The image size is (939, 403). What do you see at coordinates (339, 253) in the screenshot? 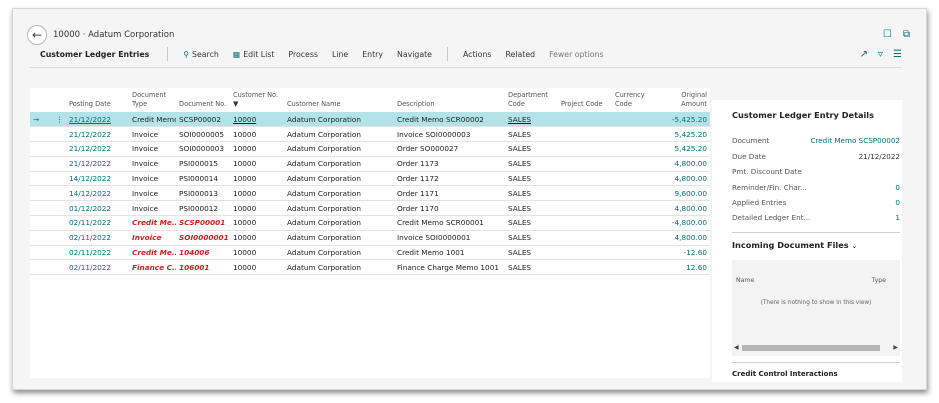
I see `customer-name-cell: Adatum Corporation` at bounding box center [339, 253].